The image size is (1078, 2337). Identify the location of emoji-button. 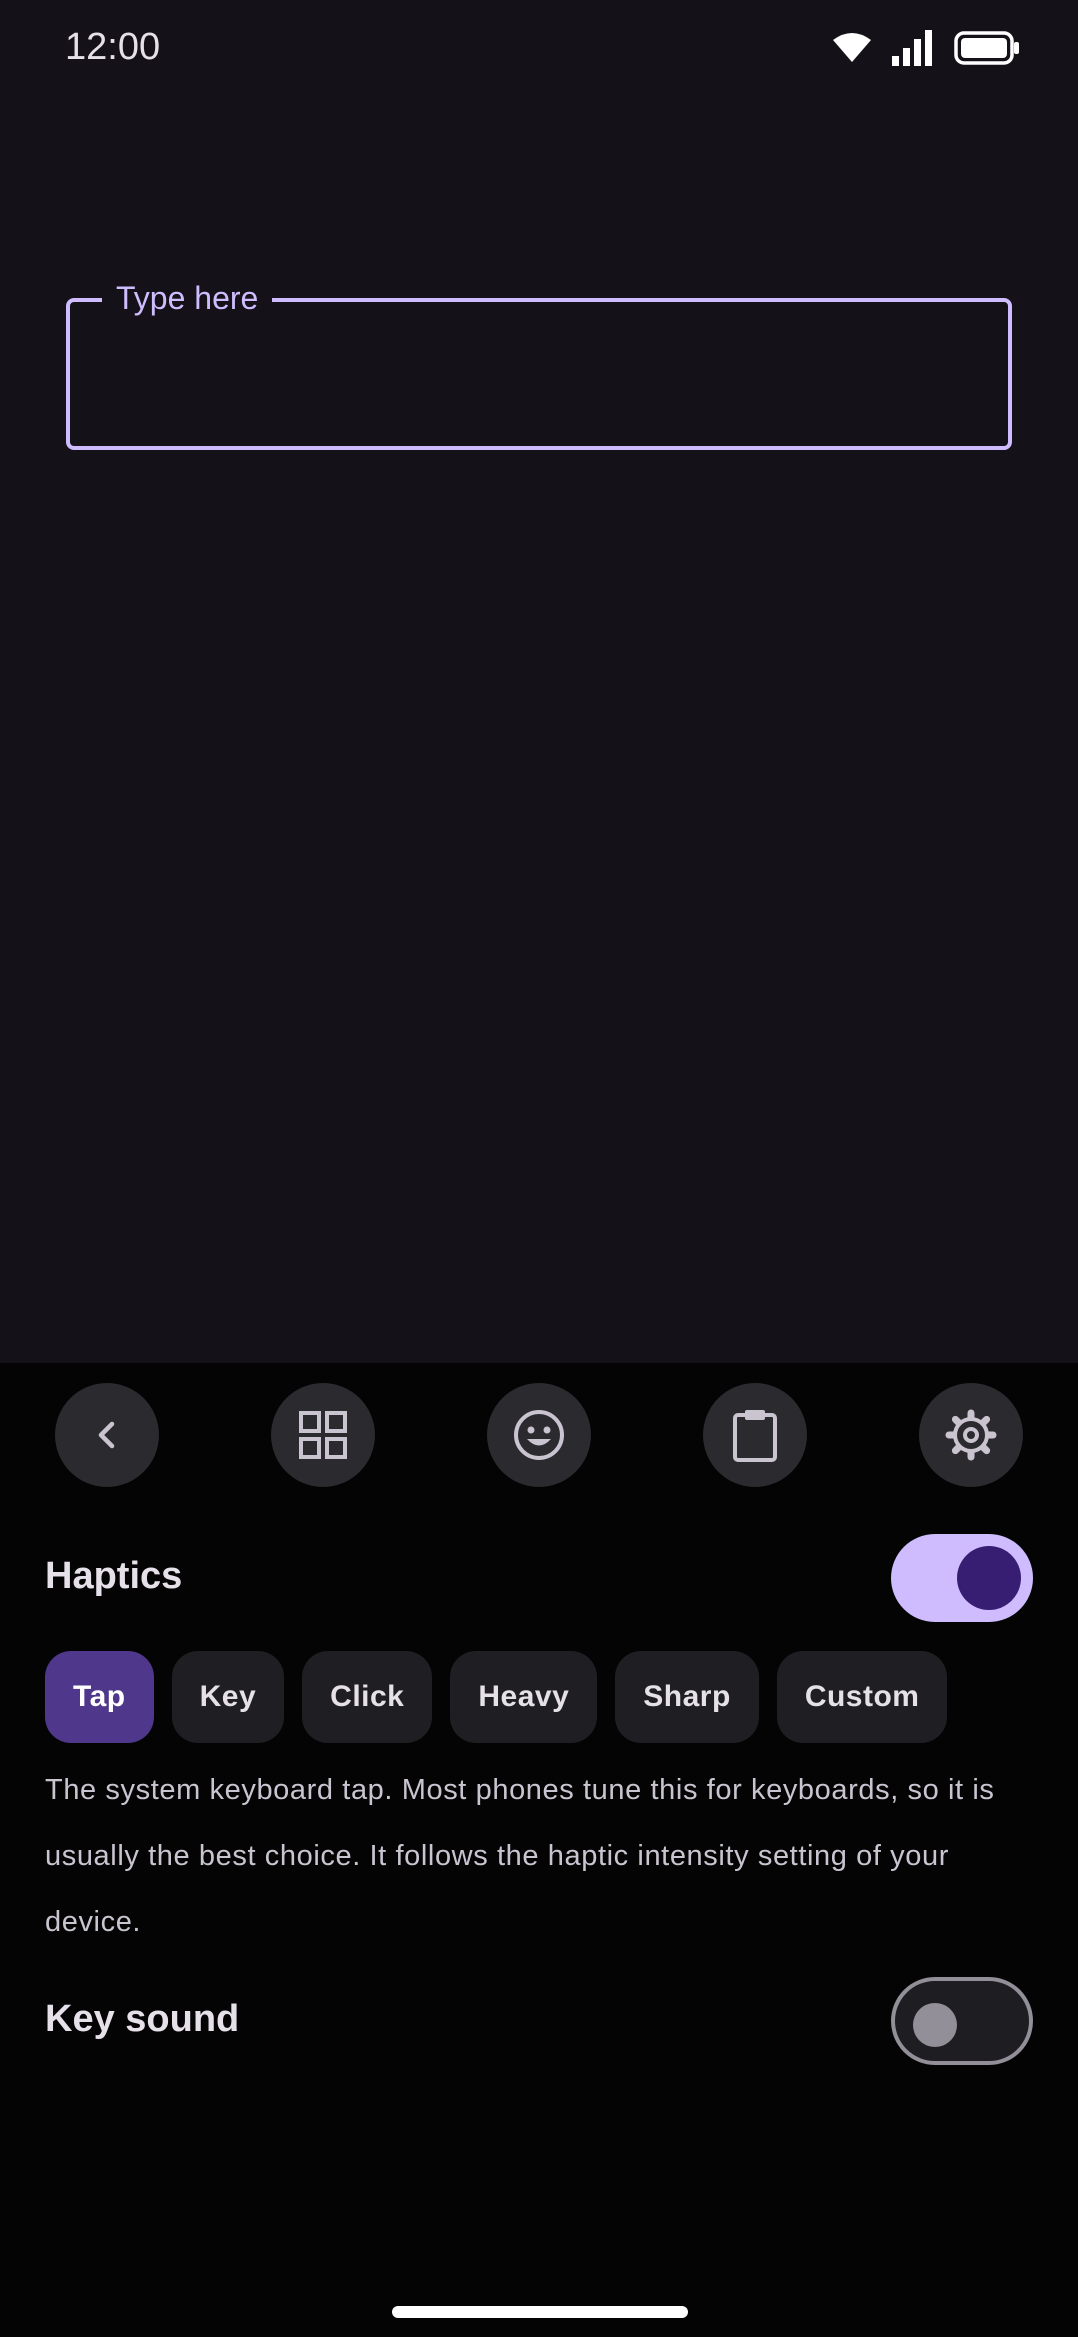
(539, 1435).